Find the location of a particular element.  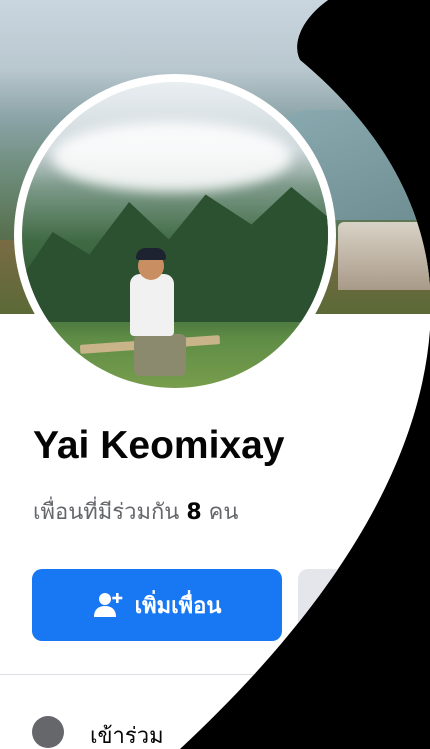

add-friend-icon is located at coordinates (108, 605).